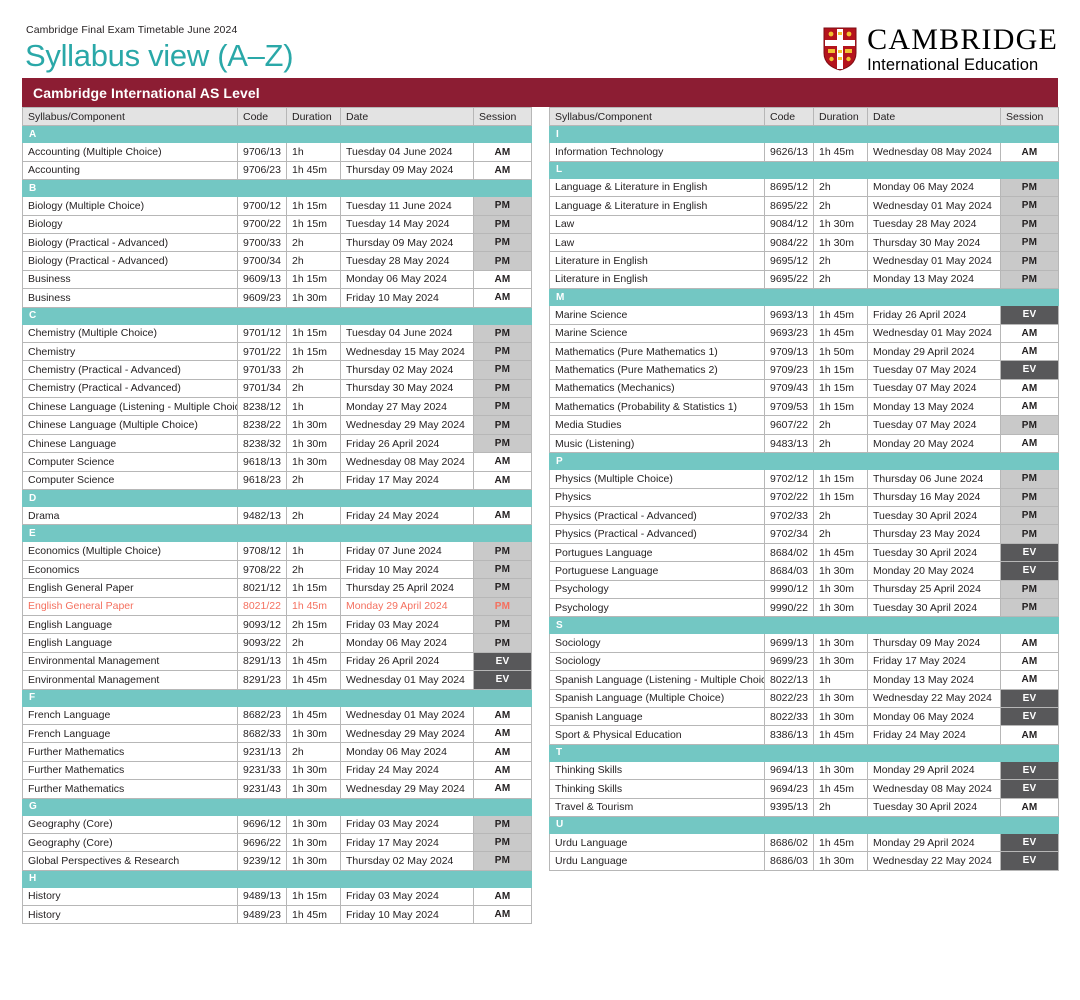 This screenshot has height=1000, width=1080. What do you see at coordinates (407, 170) in the screenshot?
I see `date-cell: Thursday 09 May 2024` at bounding box center [407, 170].